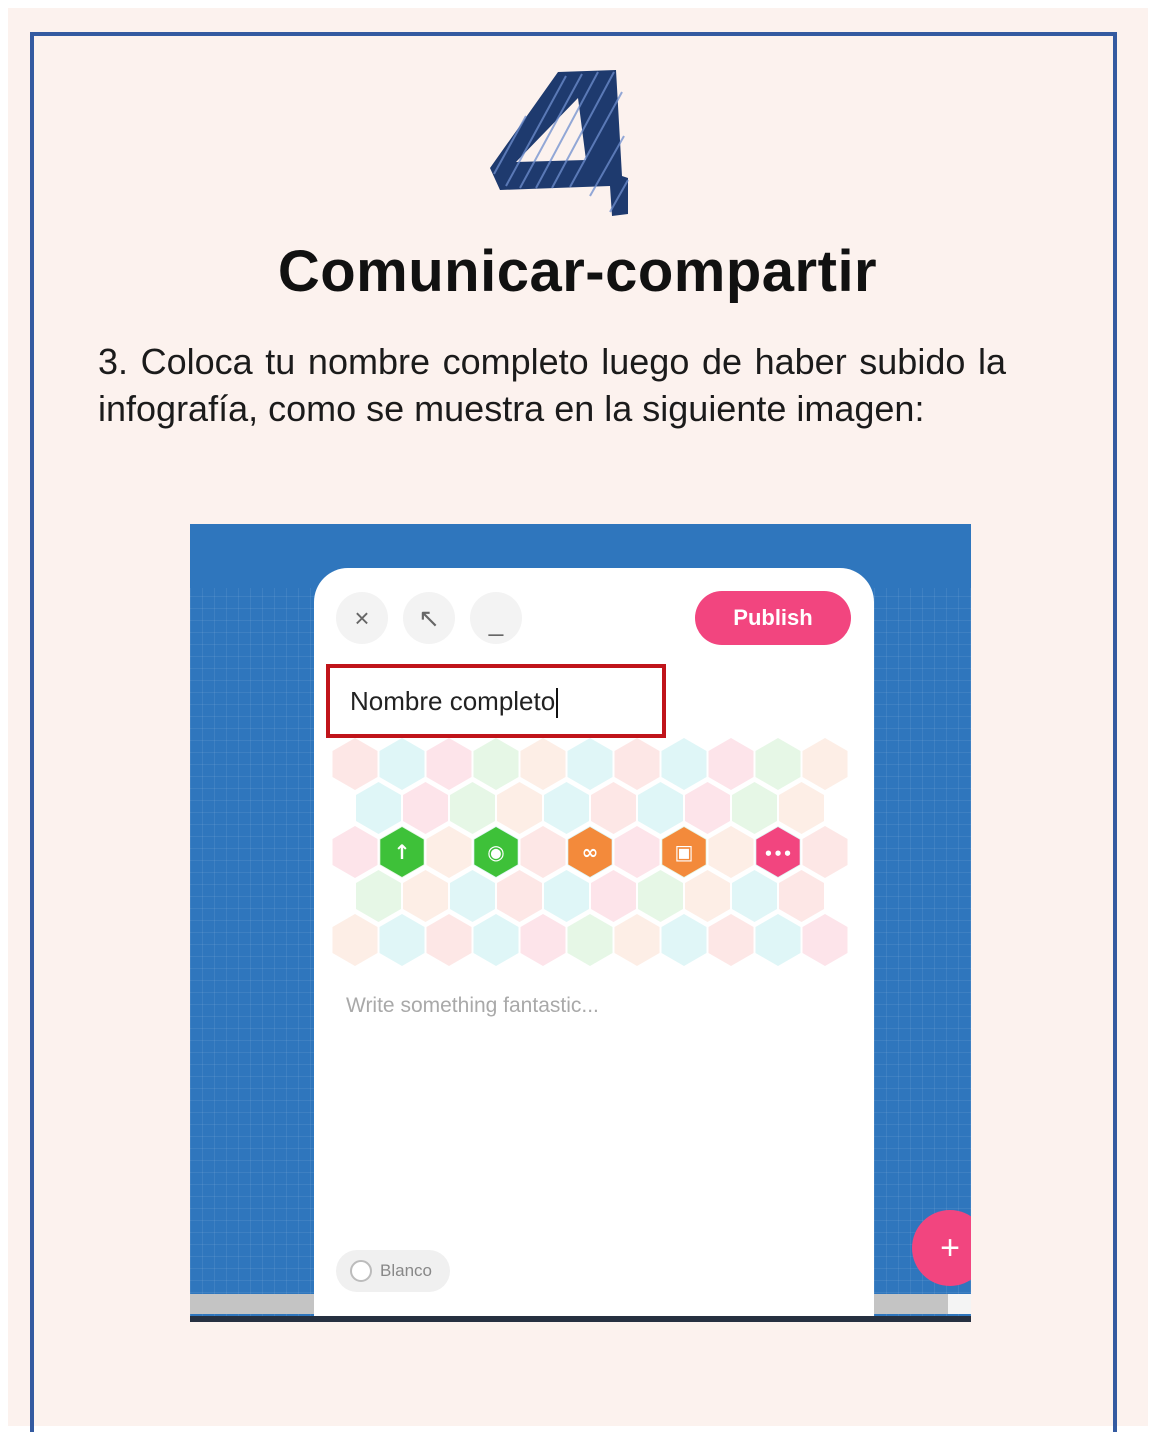  I want to click on expand-button: ↖, so click(429, 618).